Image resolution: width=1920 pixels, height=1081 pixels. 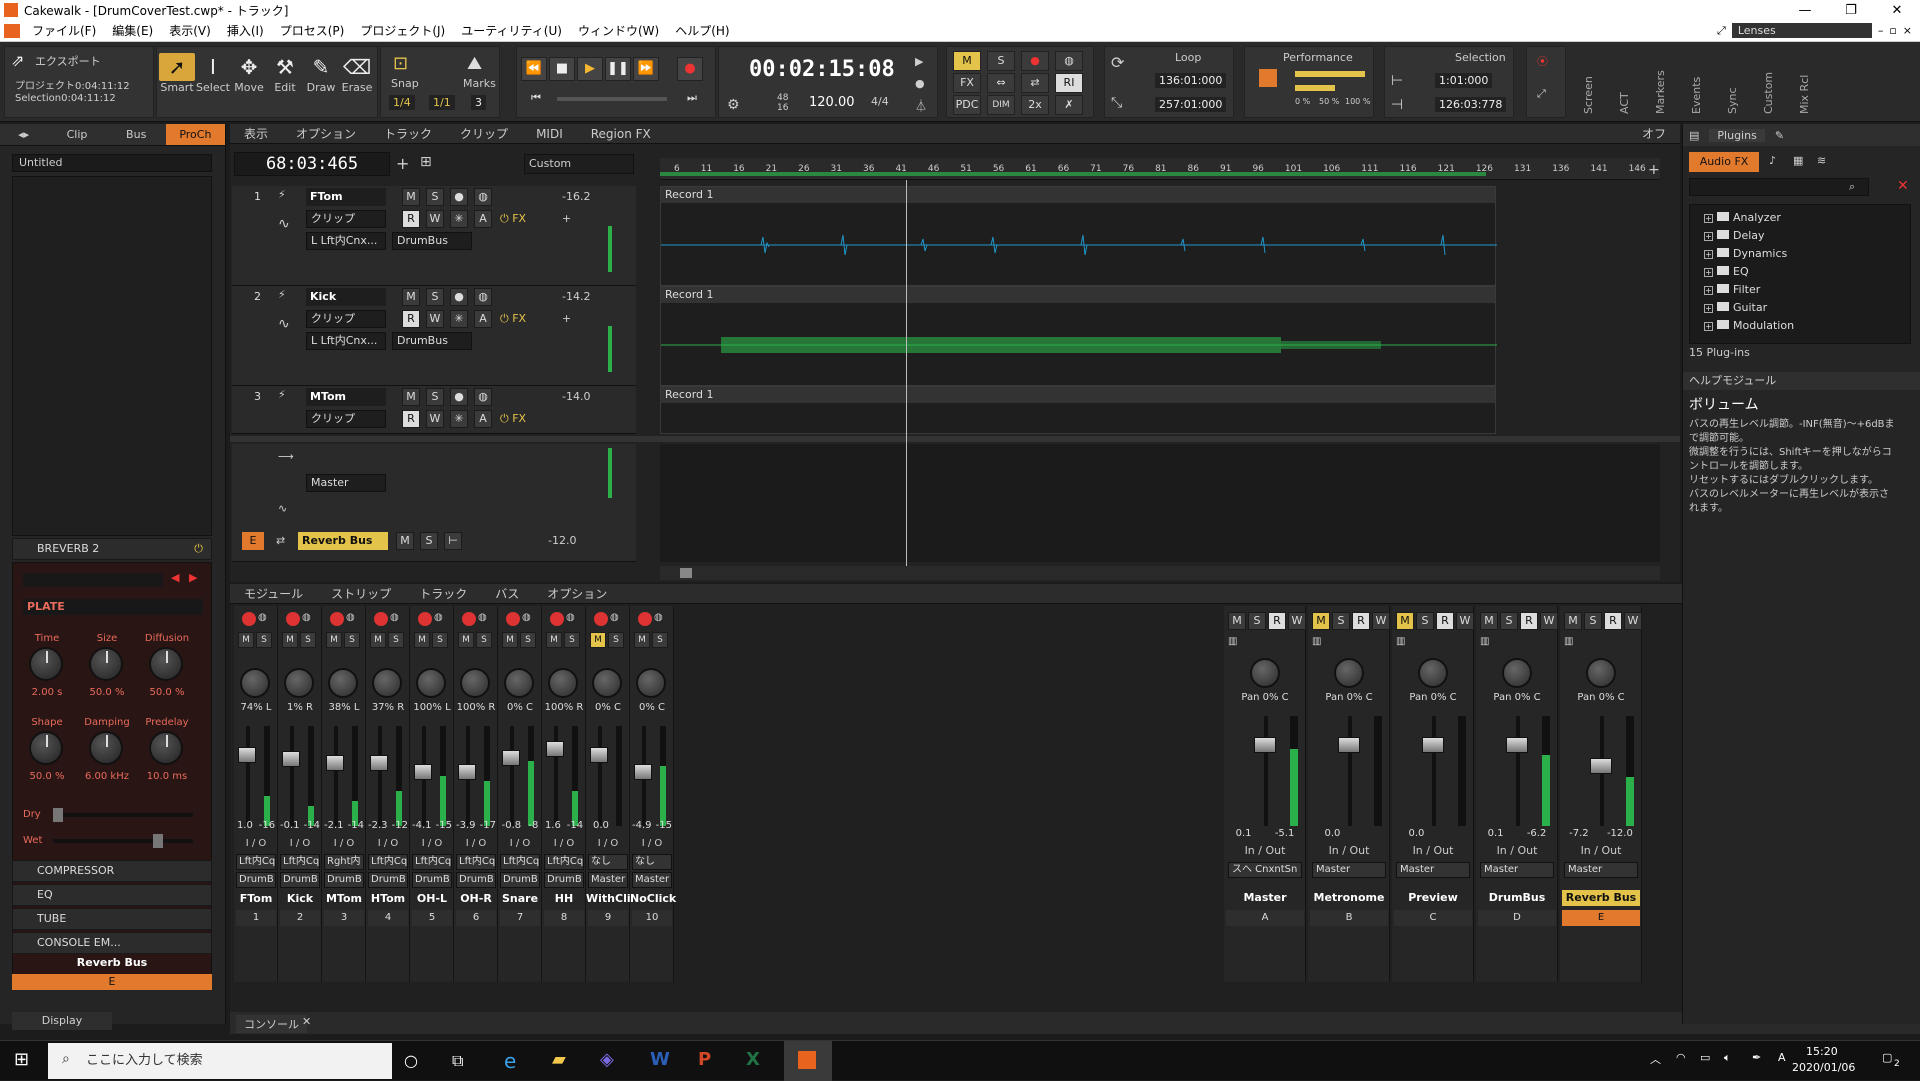 I want to click on strip-name: Kick, so click(x=300, y=898).